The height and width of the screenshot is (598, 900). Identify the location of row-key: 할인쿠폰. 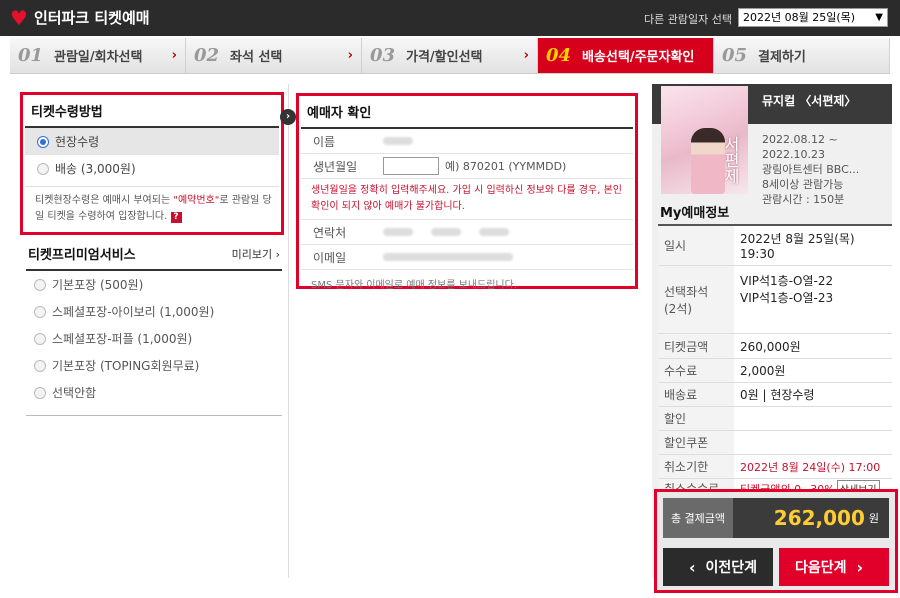
(696, 442).